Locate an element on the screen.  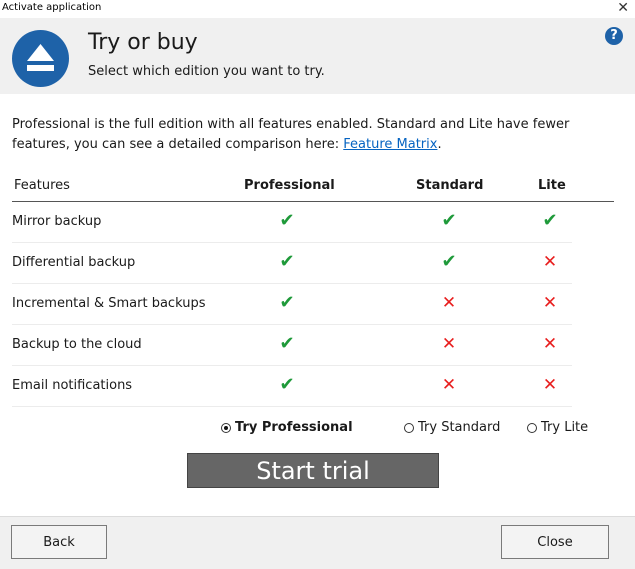
try-standard-radio: Try Standard is located at coordinates (452, 427).